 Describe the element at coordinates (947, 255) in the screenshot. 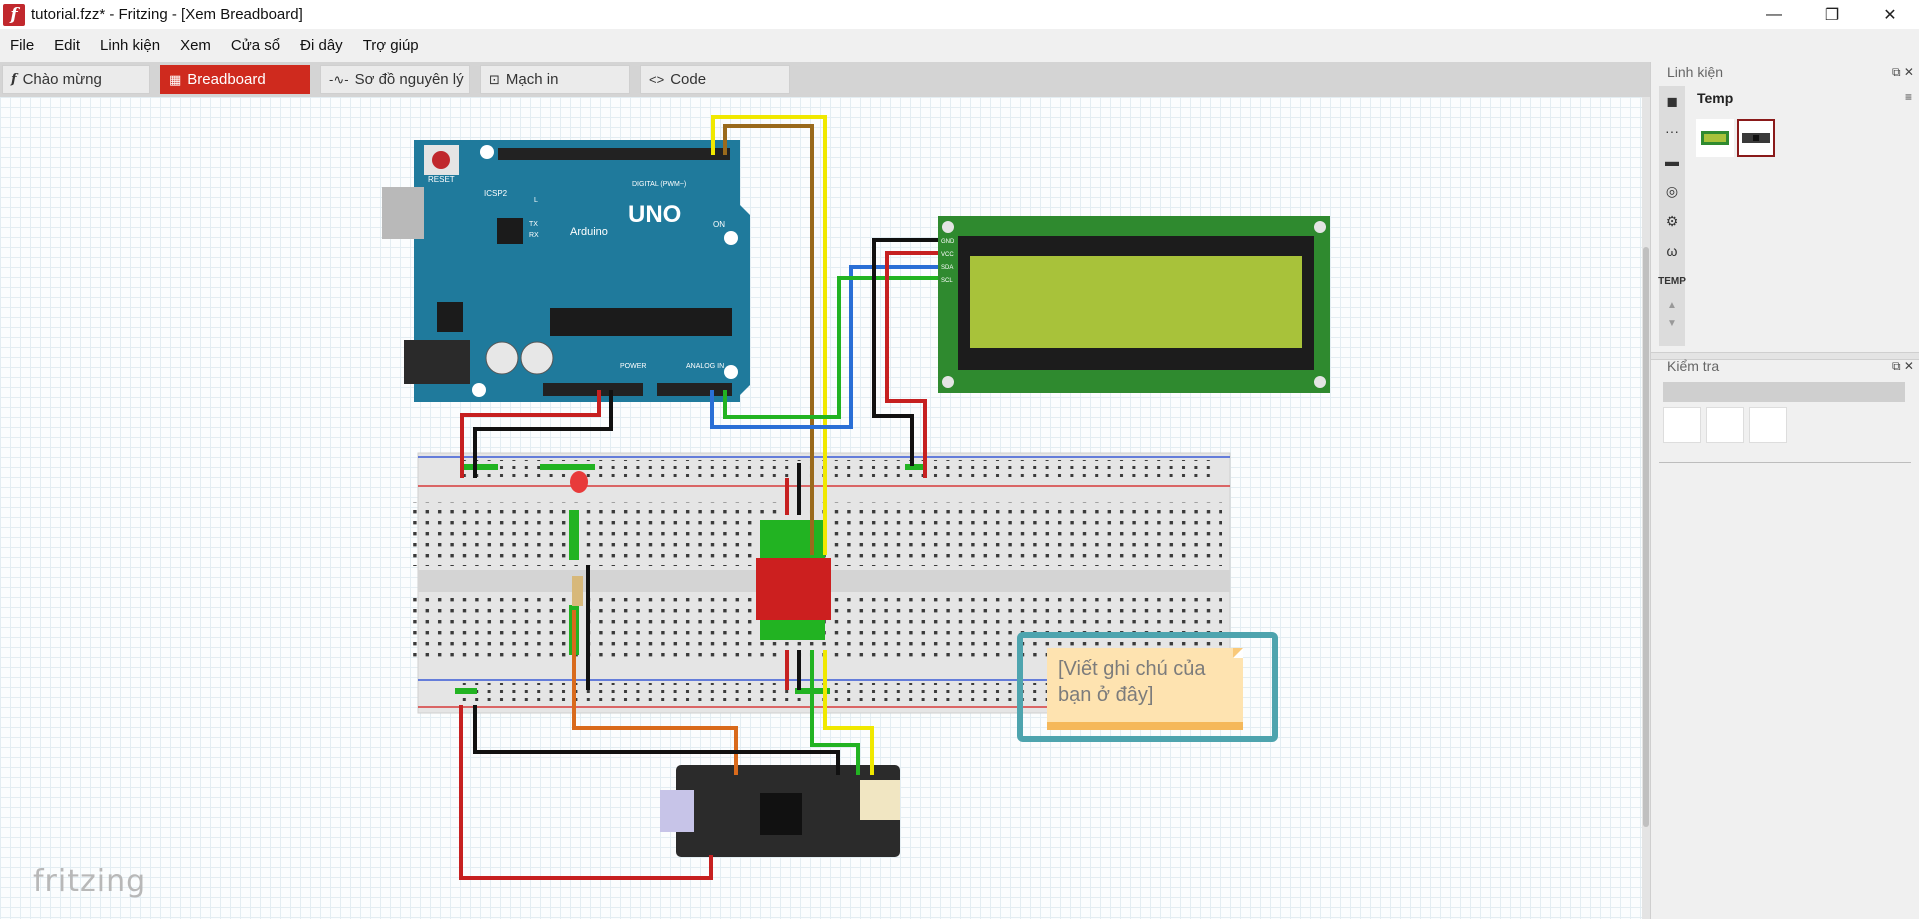

I see `lcd-pin-vcc: VCC` at that location.